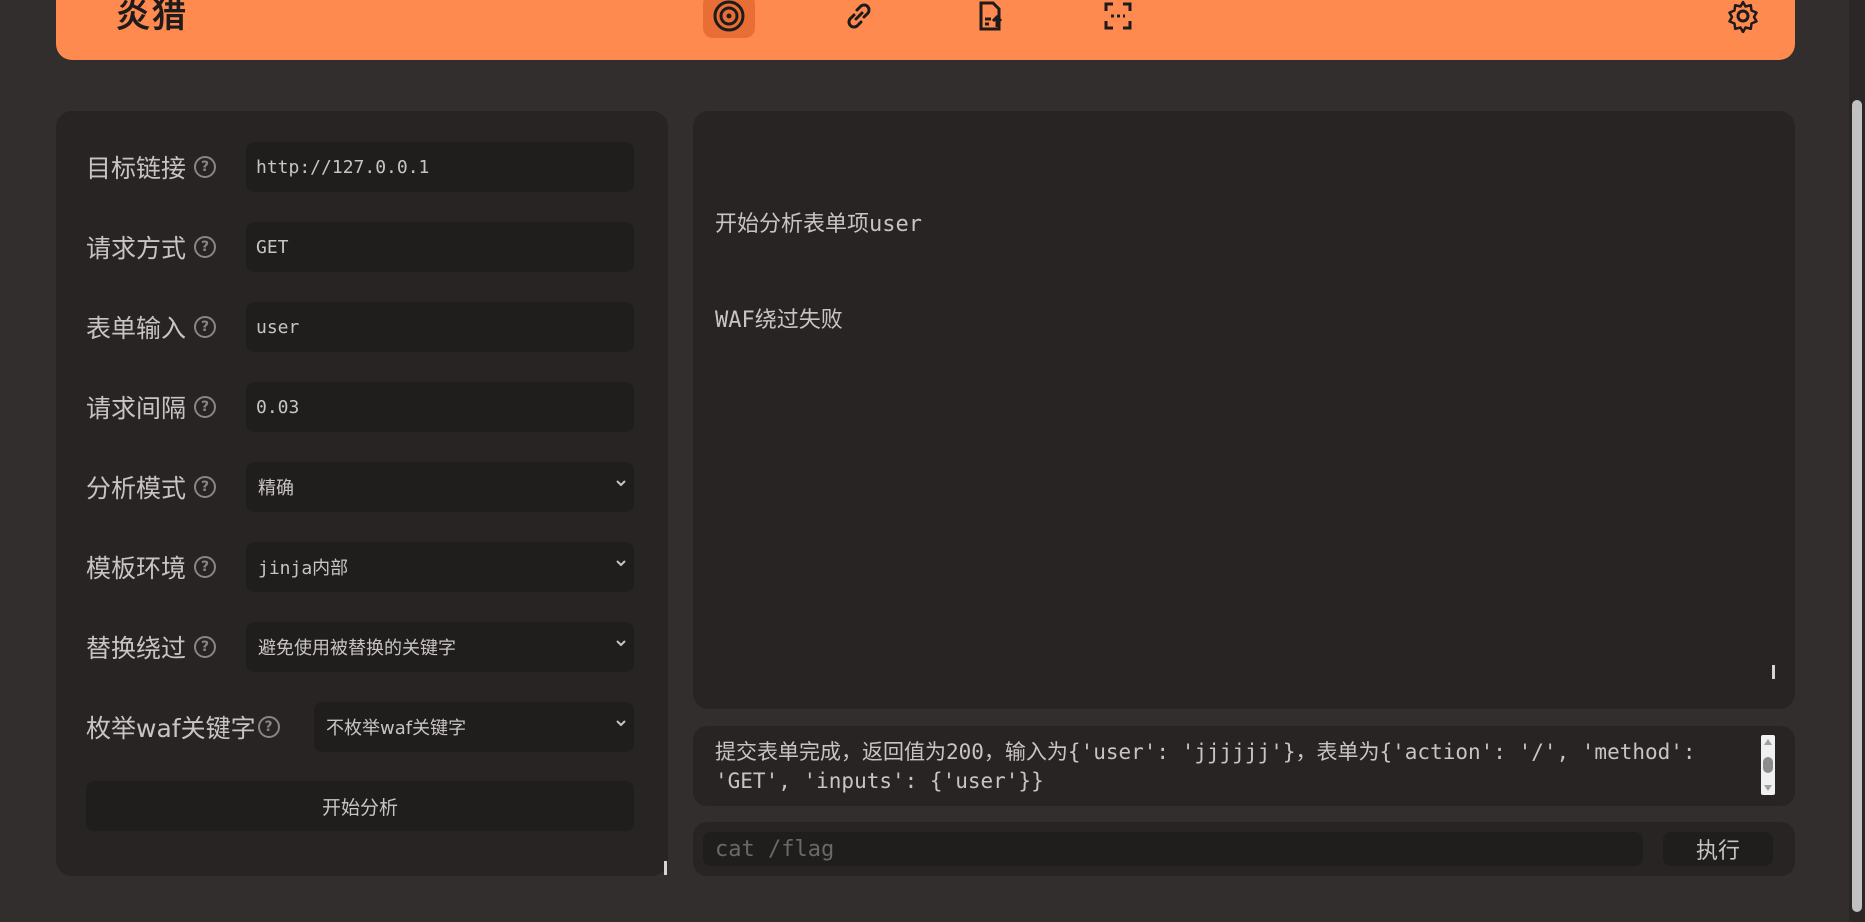  What do you see at coordinates (1173, 849) in the screenshot?
I see `command-input` at bounding box center [1173, 849].